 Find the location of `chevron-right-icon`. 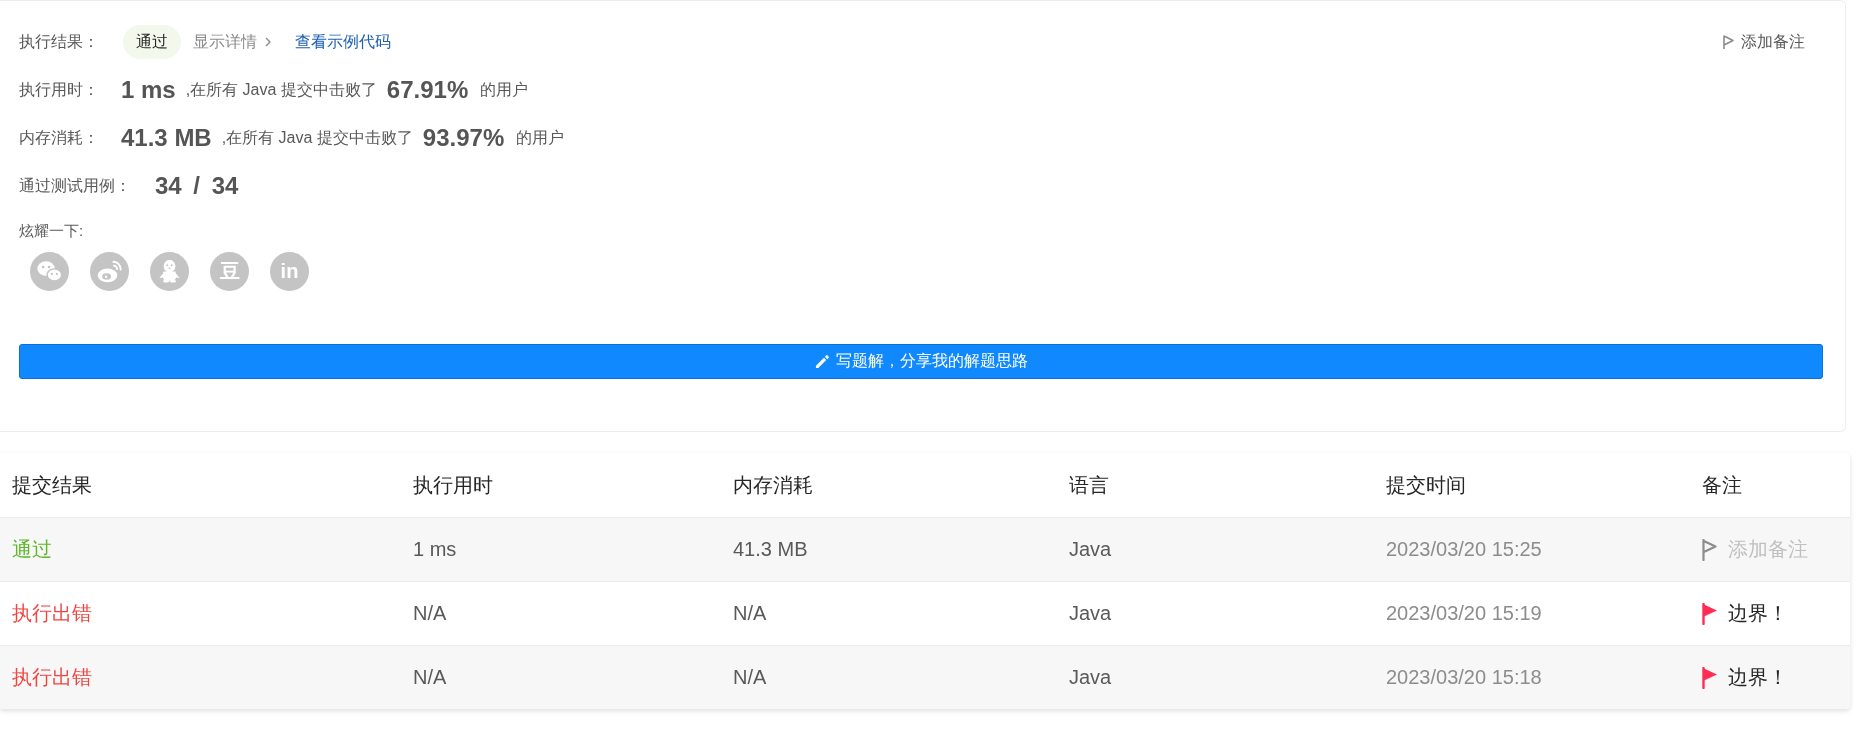

chevron-right-icon is located at coordinates (268, 42).